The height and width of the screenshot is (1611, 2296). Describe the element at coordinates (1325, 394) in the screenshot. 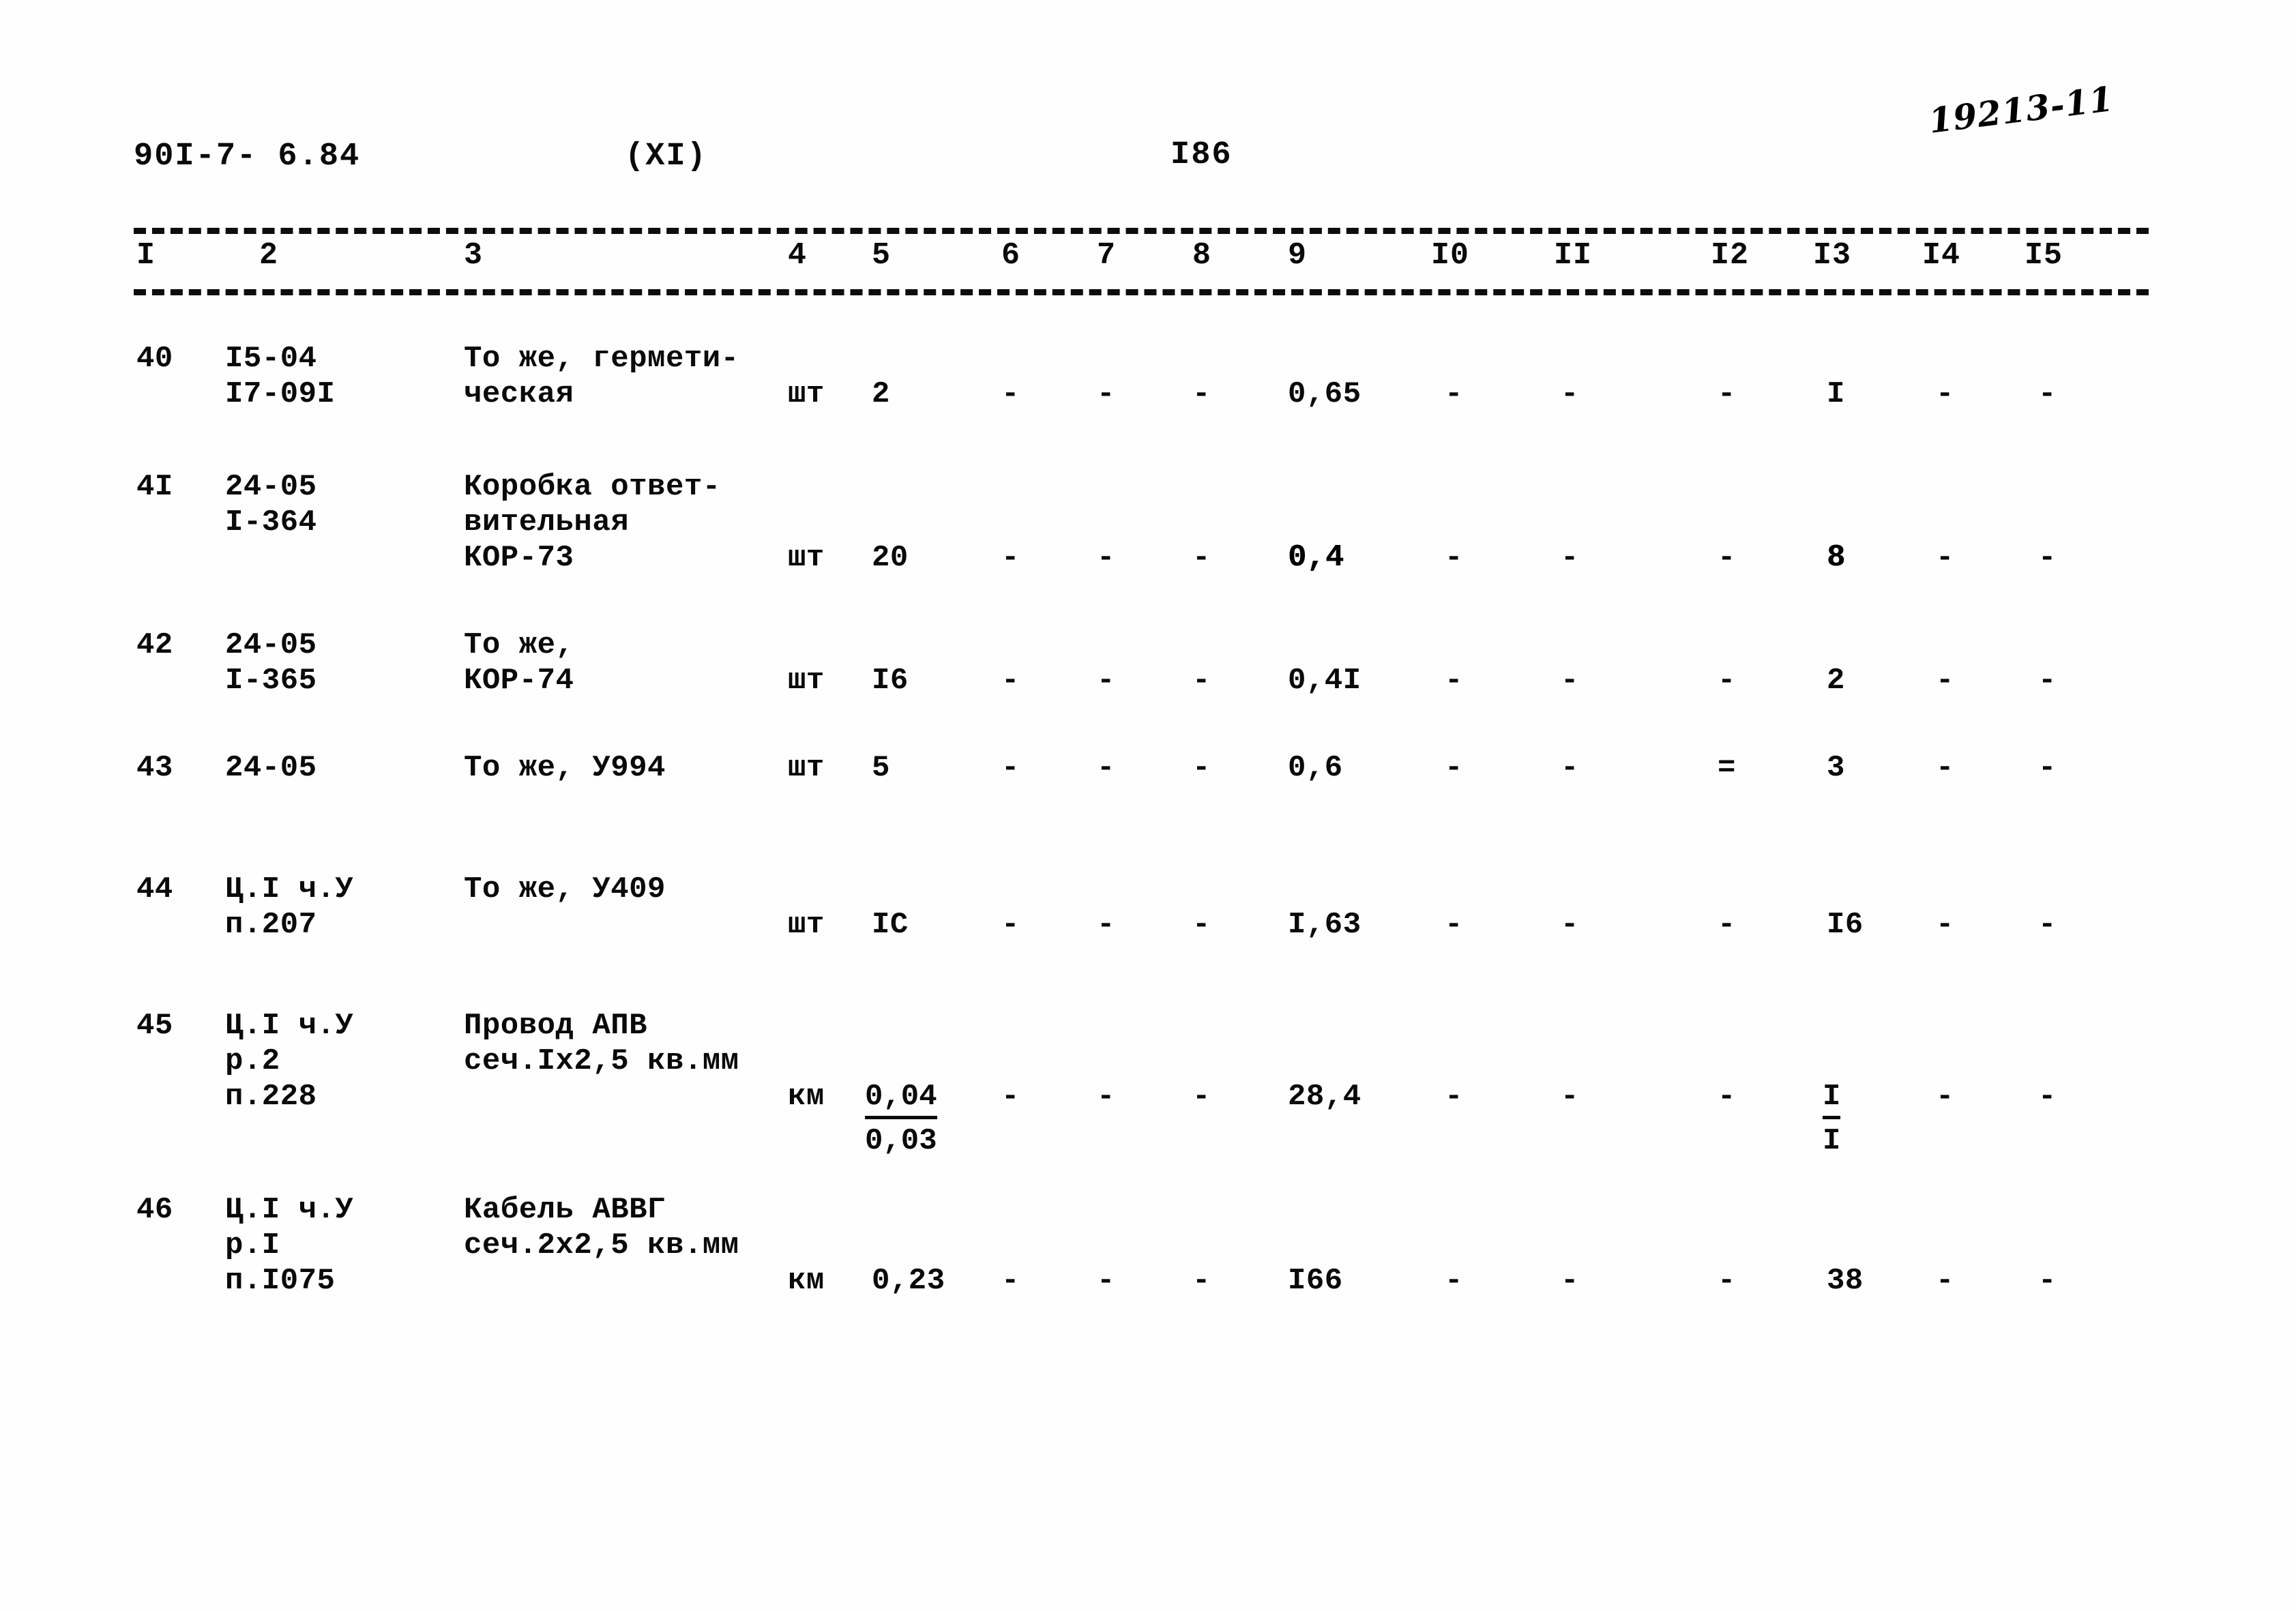

I see `row-col9-value: 0,65` at that location.